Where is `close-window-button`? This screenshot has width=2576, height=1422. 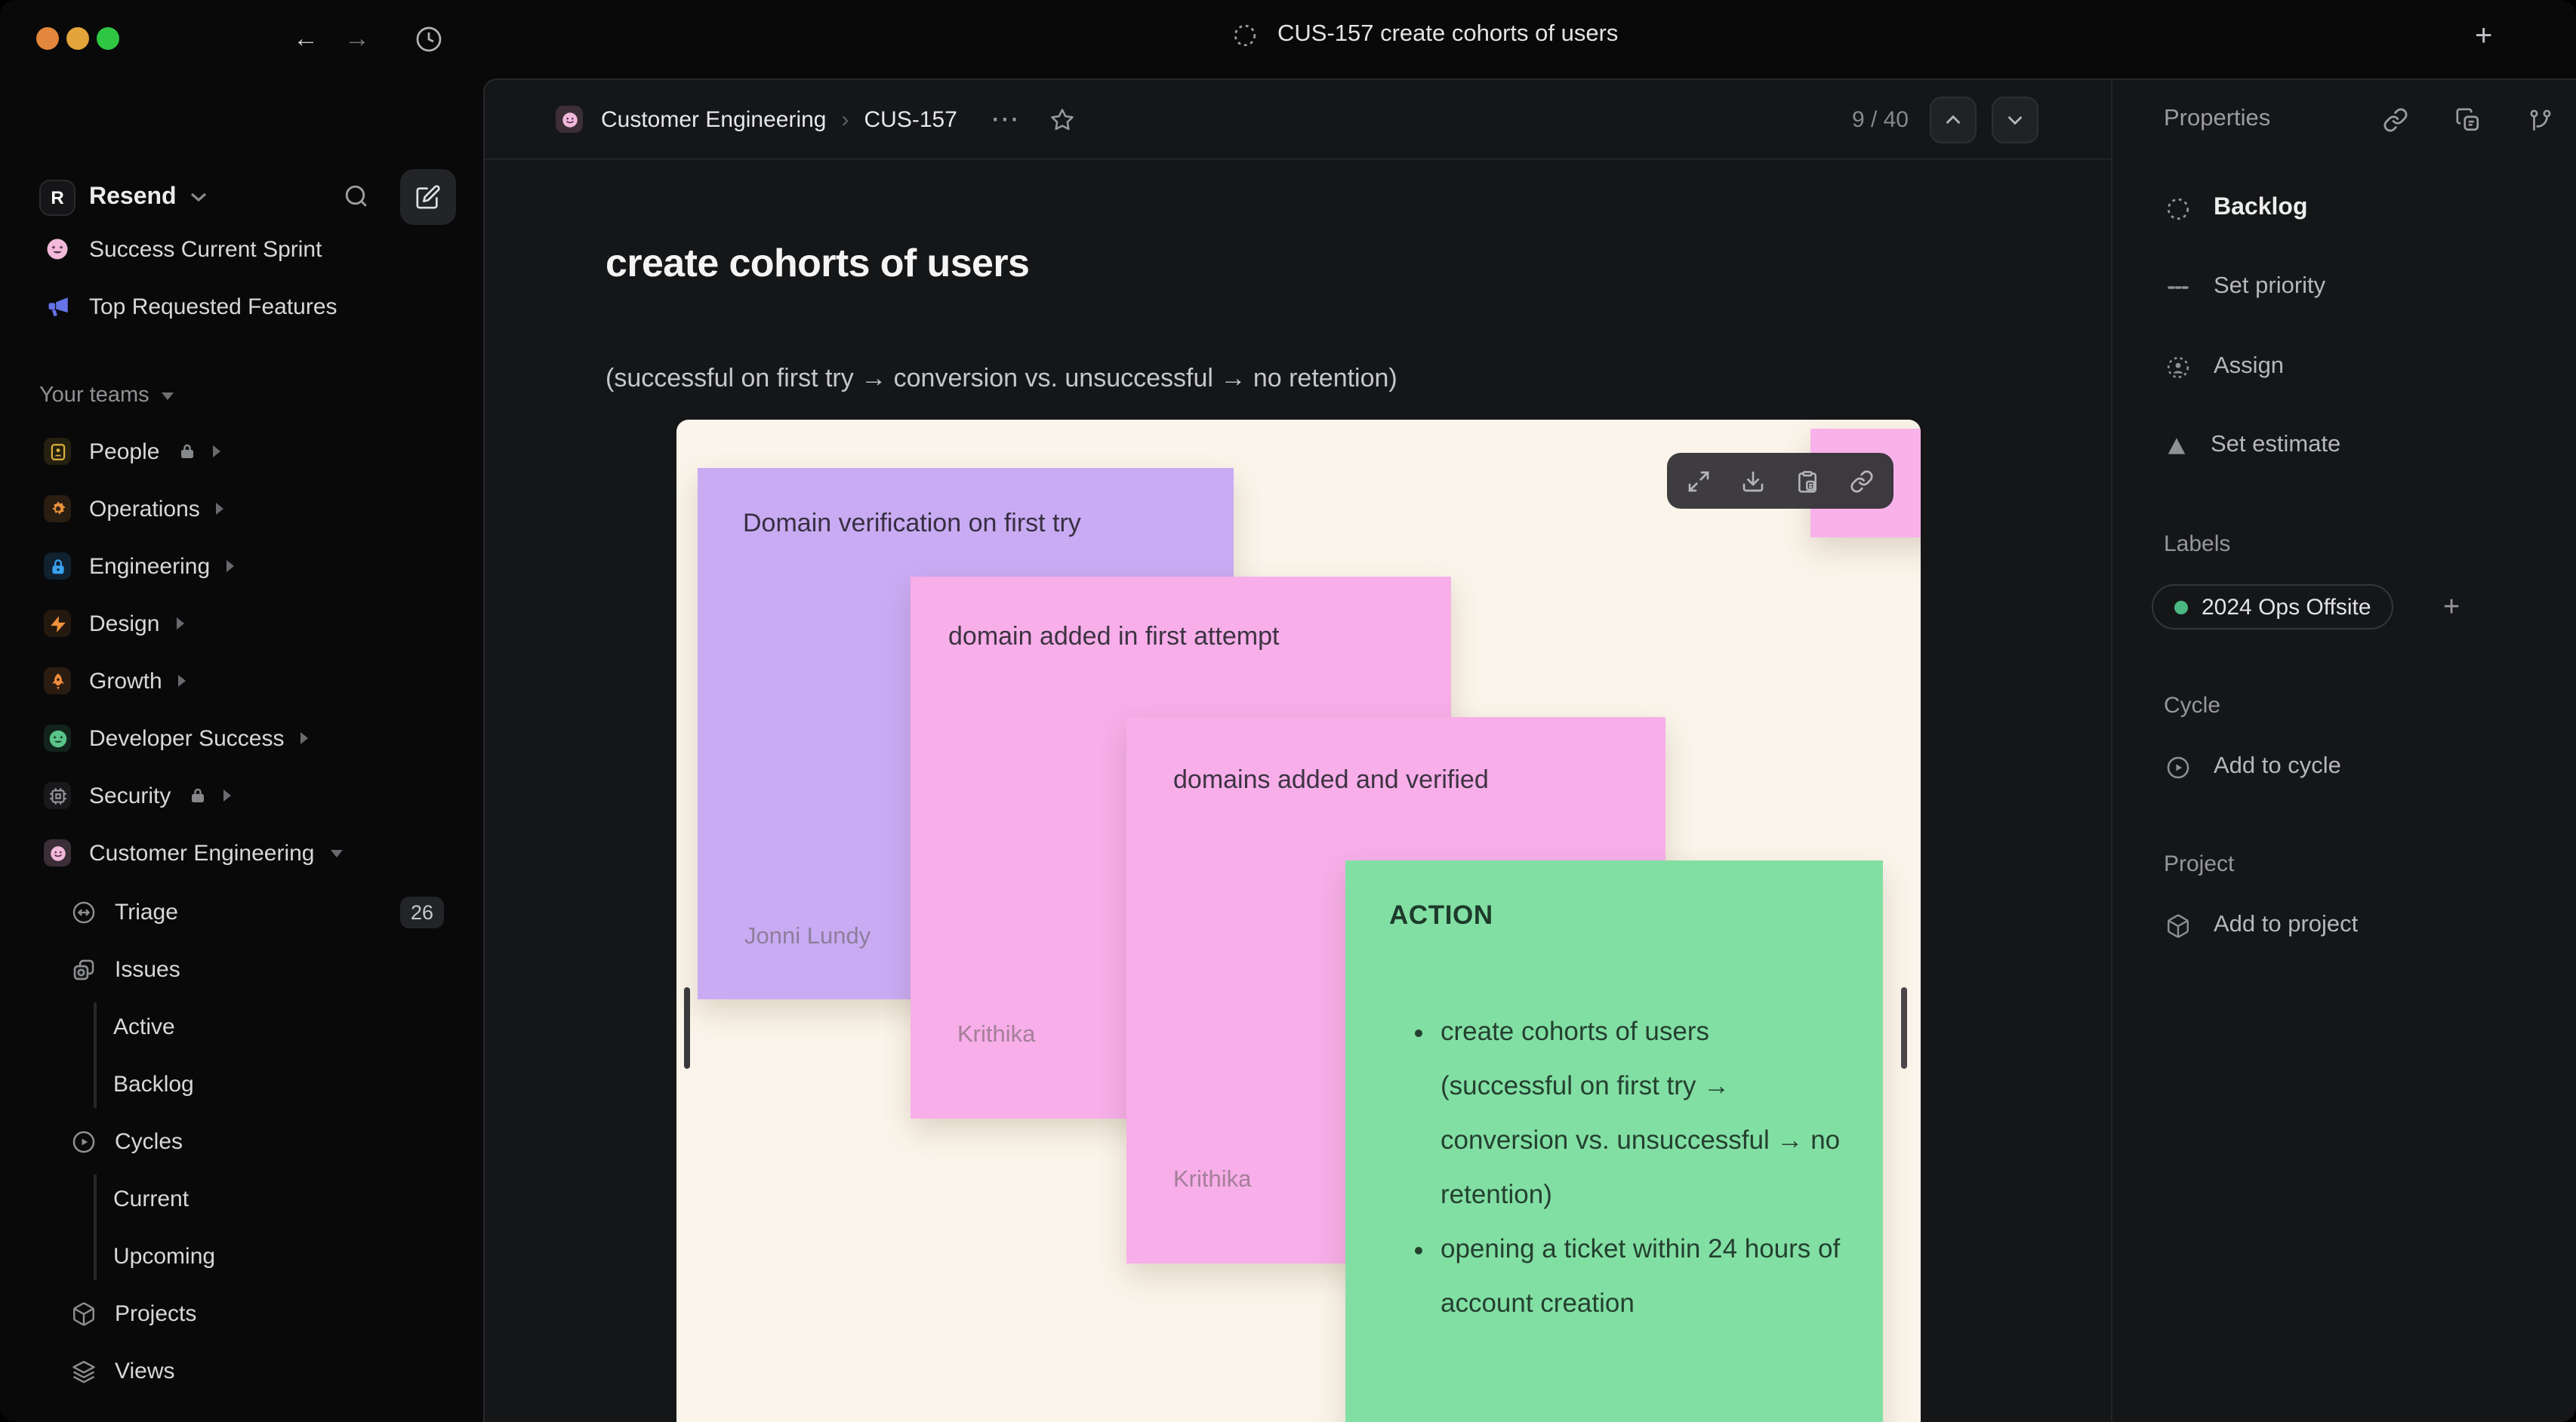
close-window-button is located at coordinates (47, 39).